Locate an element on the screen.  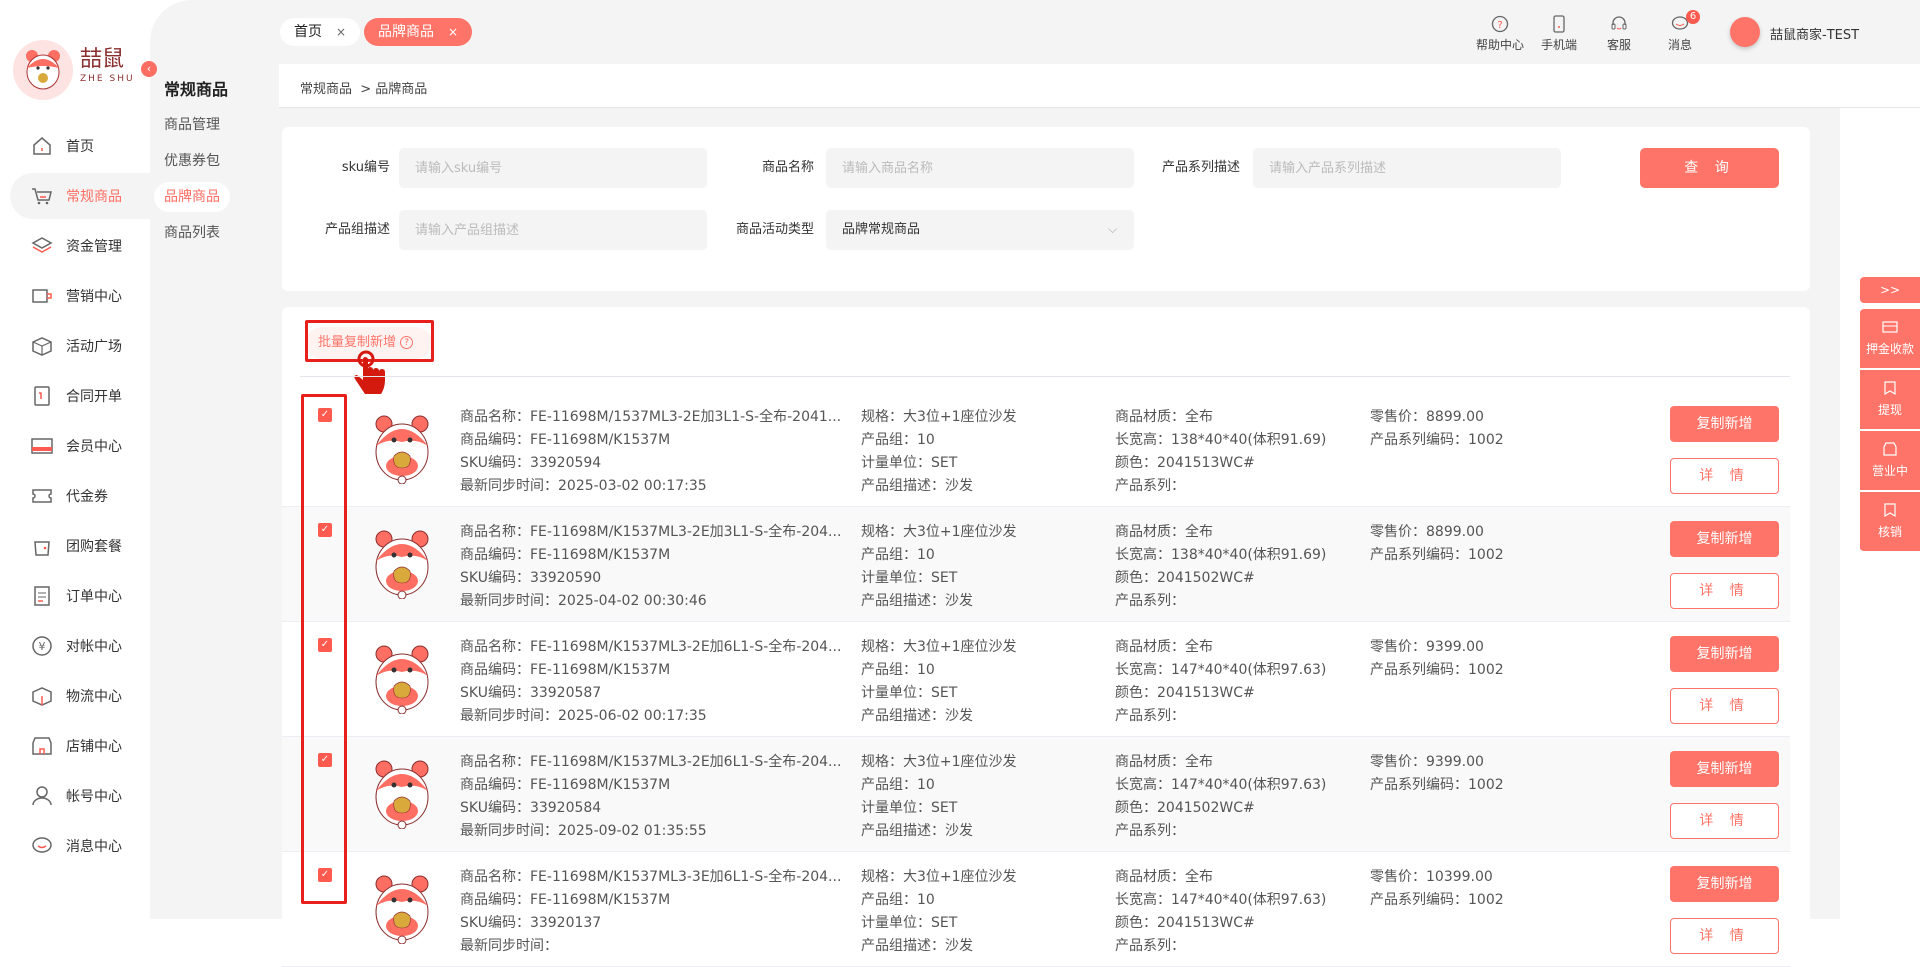
field-label: 长宽高： is located at coordinates (1143, 900).